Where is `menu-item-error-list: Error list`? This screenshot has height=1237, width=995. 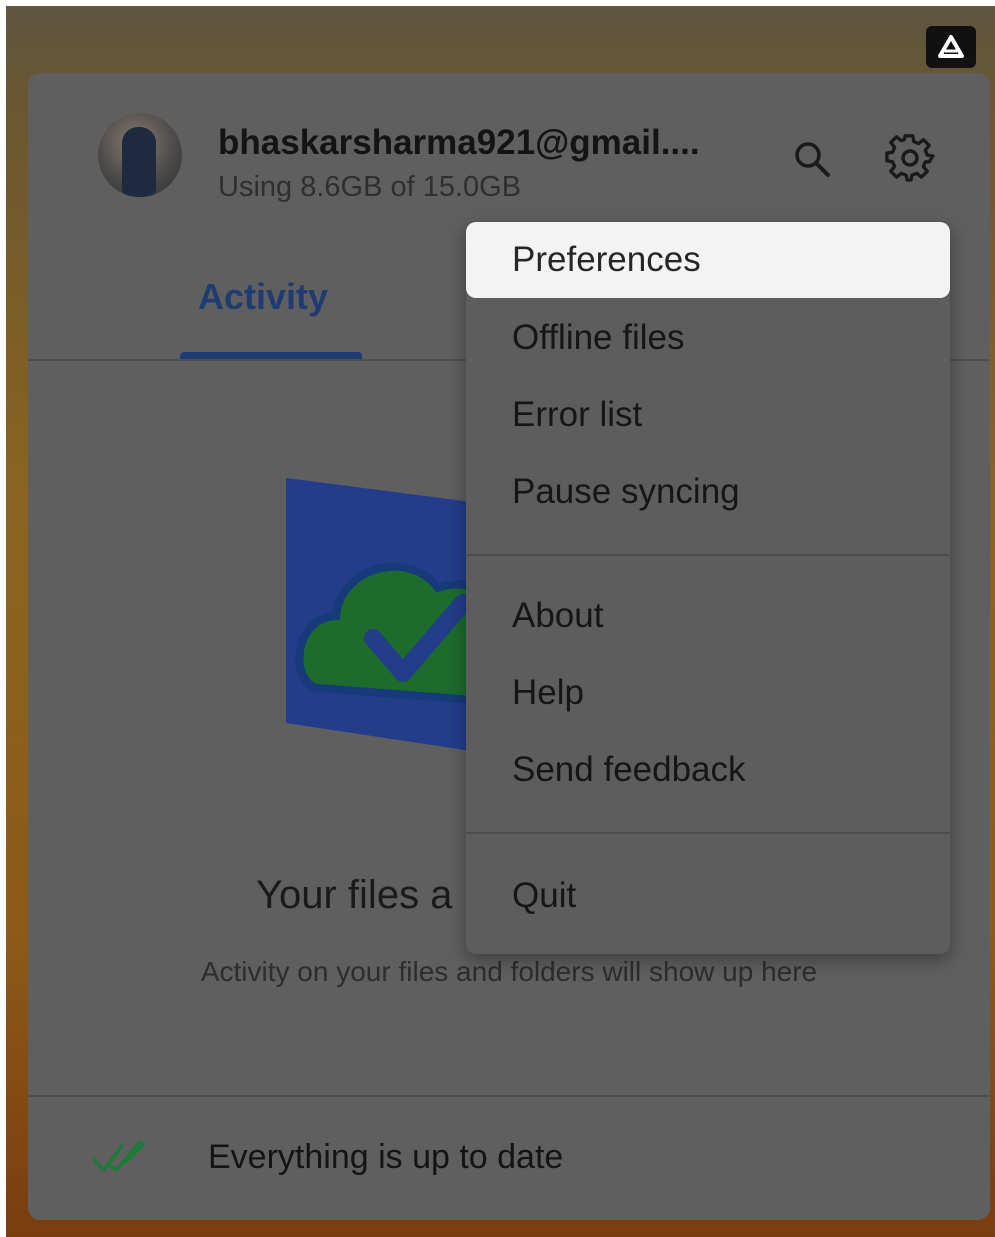 menu-item-error-list: Error list is located at coordinates (708, 415).